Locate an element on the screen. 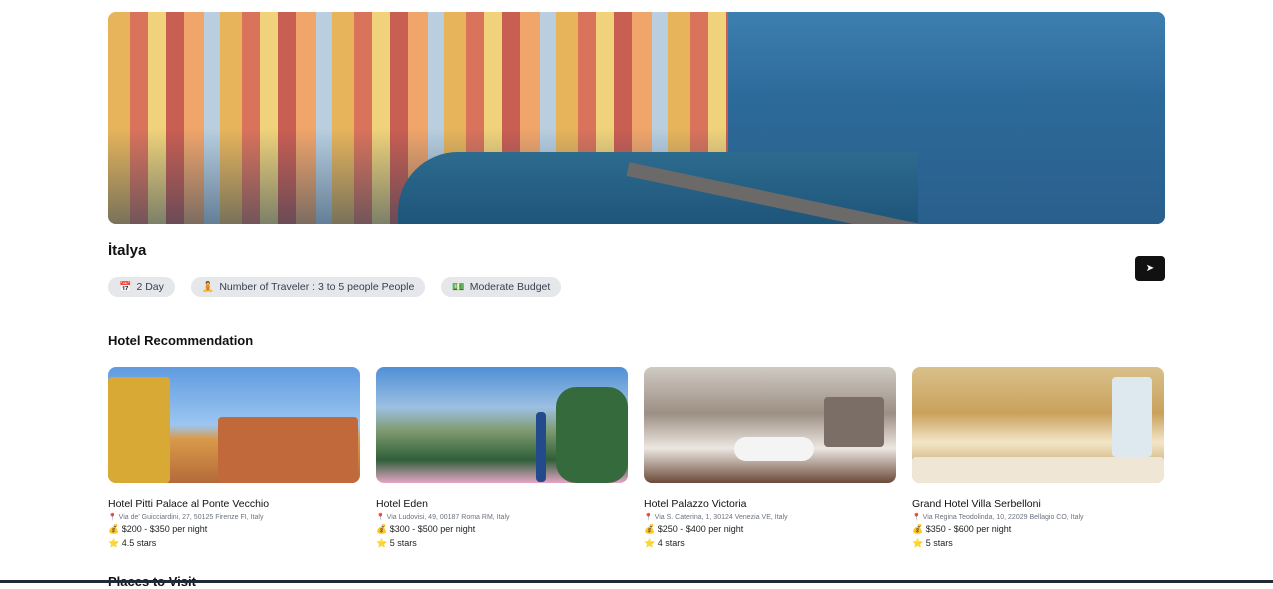 The image size is (1273, 589). hotel-section-title: Hotel Recommendation is located at coordinates (181, 340).